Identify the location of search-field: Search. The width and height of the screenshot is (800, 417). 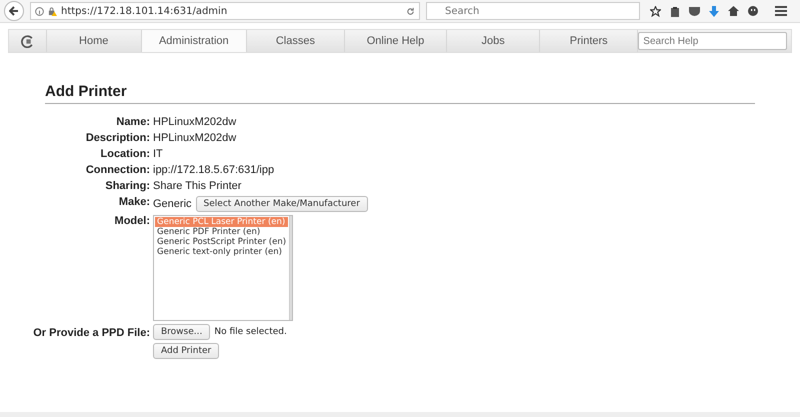
(533, 11).